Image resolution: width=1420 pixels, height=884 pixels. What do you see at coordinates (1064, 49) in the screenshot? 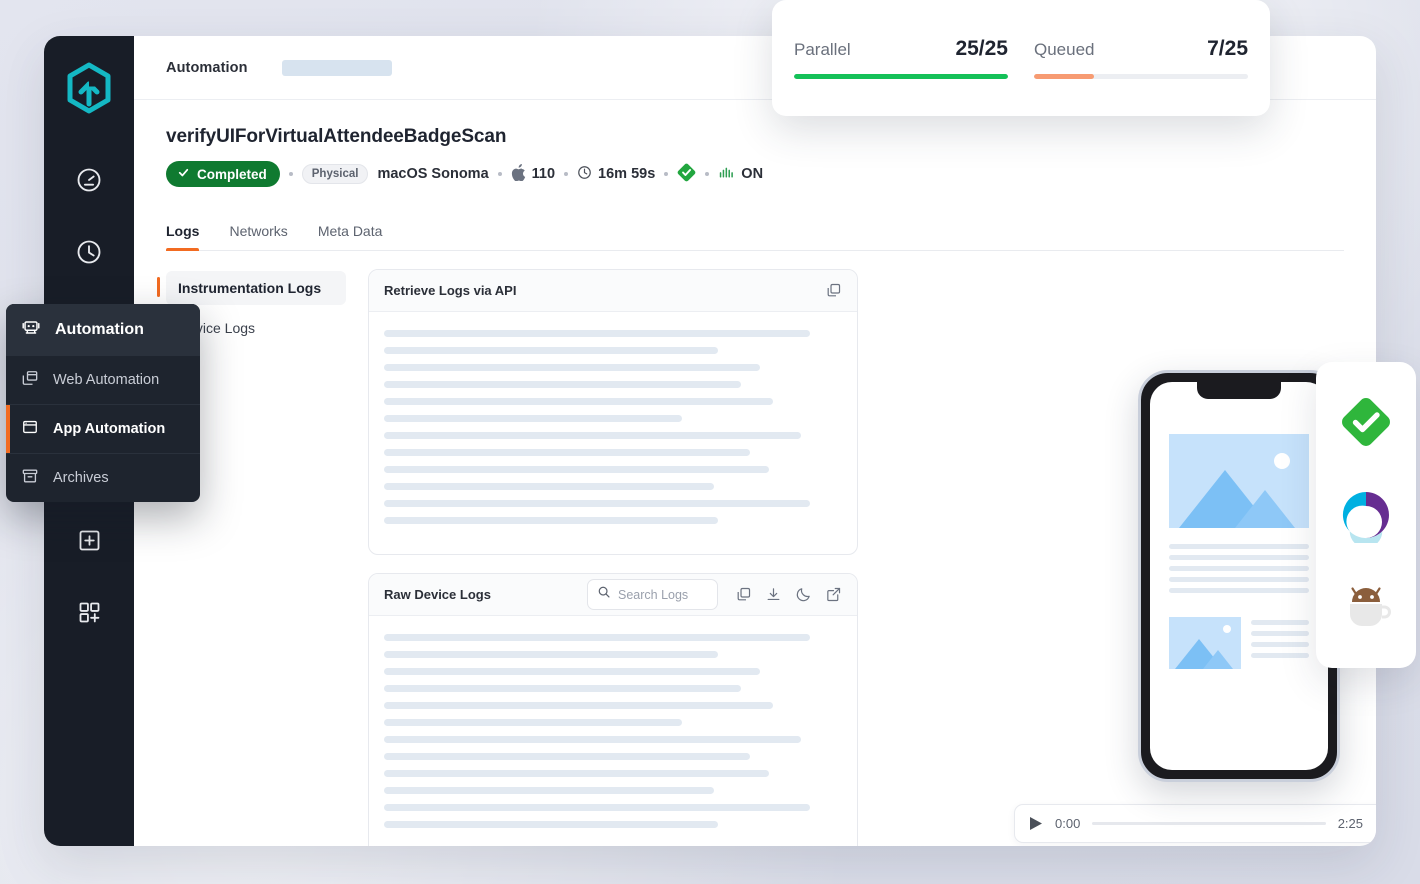
I see `stat-label: Queued` at bounding box center [1064, 49].